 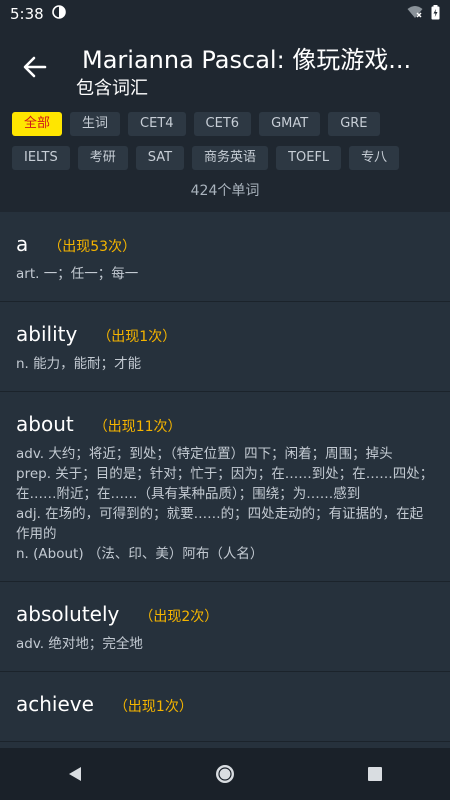 I want to click on tag-ielts: IELTS, so click(x=41, y=158).